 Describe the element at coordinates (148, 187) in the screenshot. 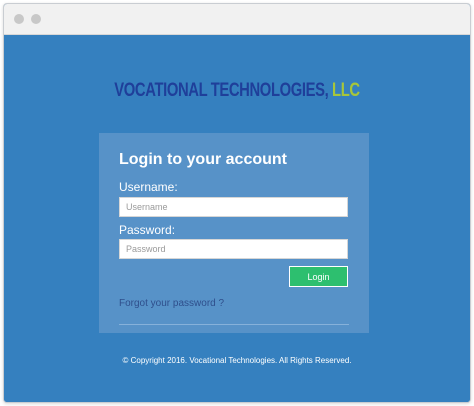

I see `username-label: Username:` at that location.